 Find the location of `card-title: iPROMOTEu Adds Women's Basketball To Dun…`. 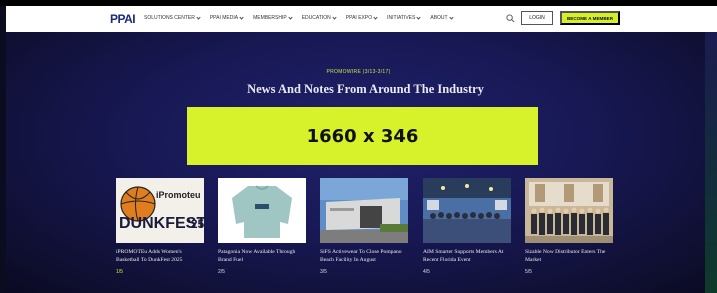

card-title: iPROMOTEu Adds Women's Basketball To Dun… is located at coordinates (161, 257).